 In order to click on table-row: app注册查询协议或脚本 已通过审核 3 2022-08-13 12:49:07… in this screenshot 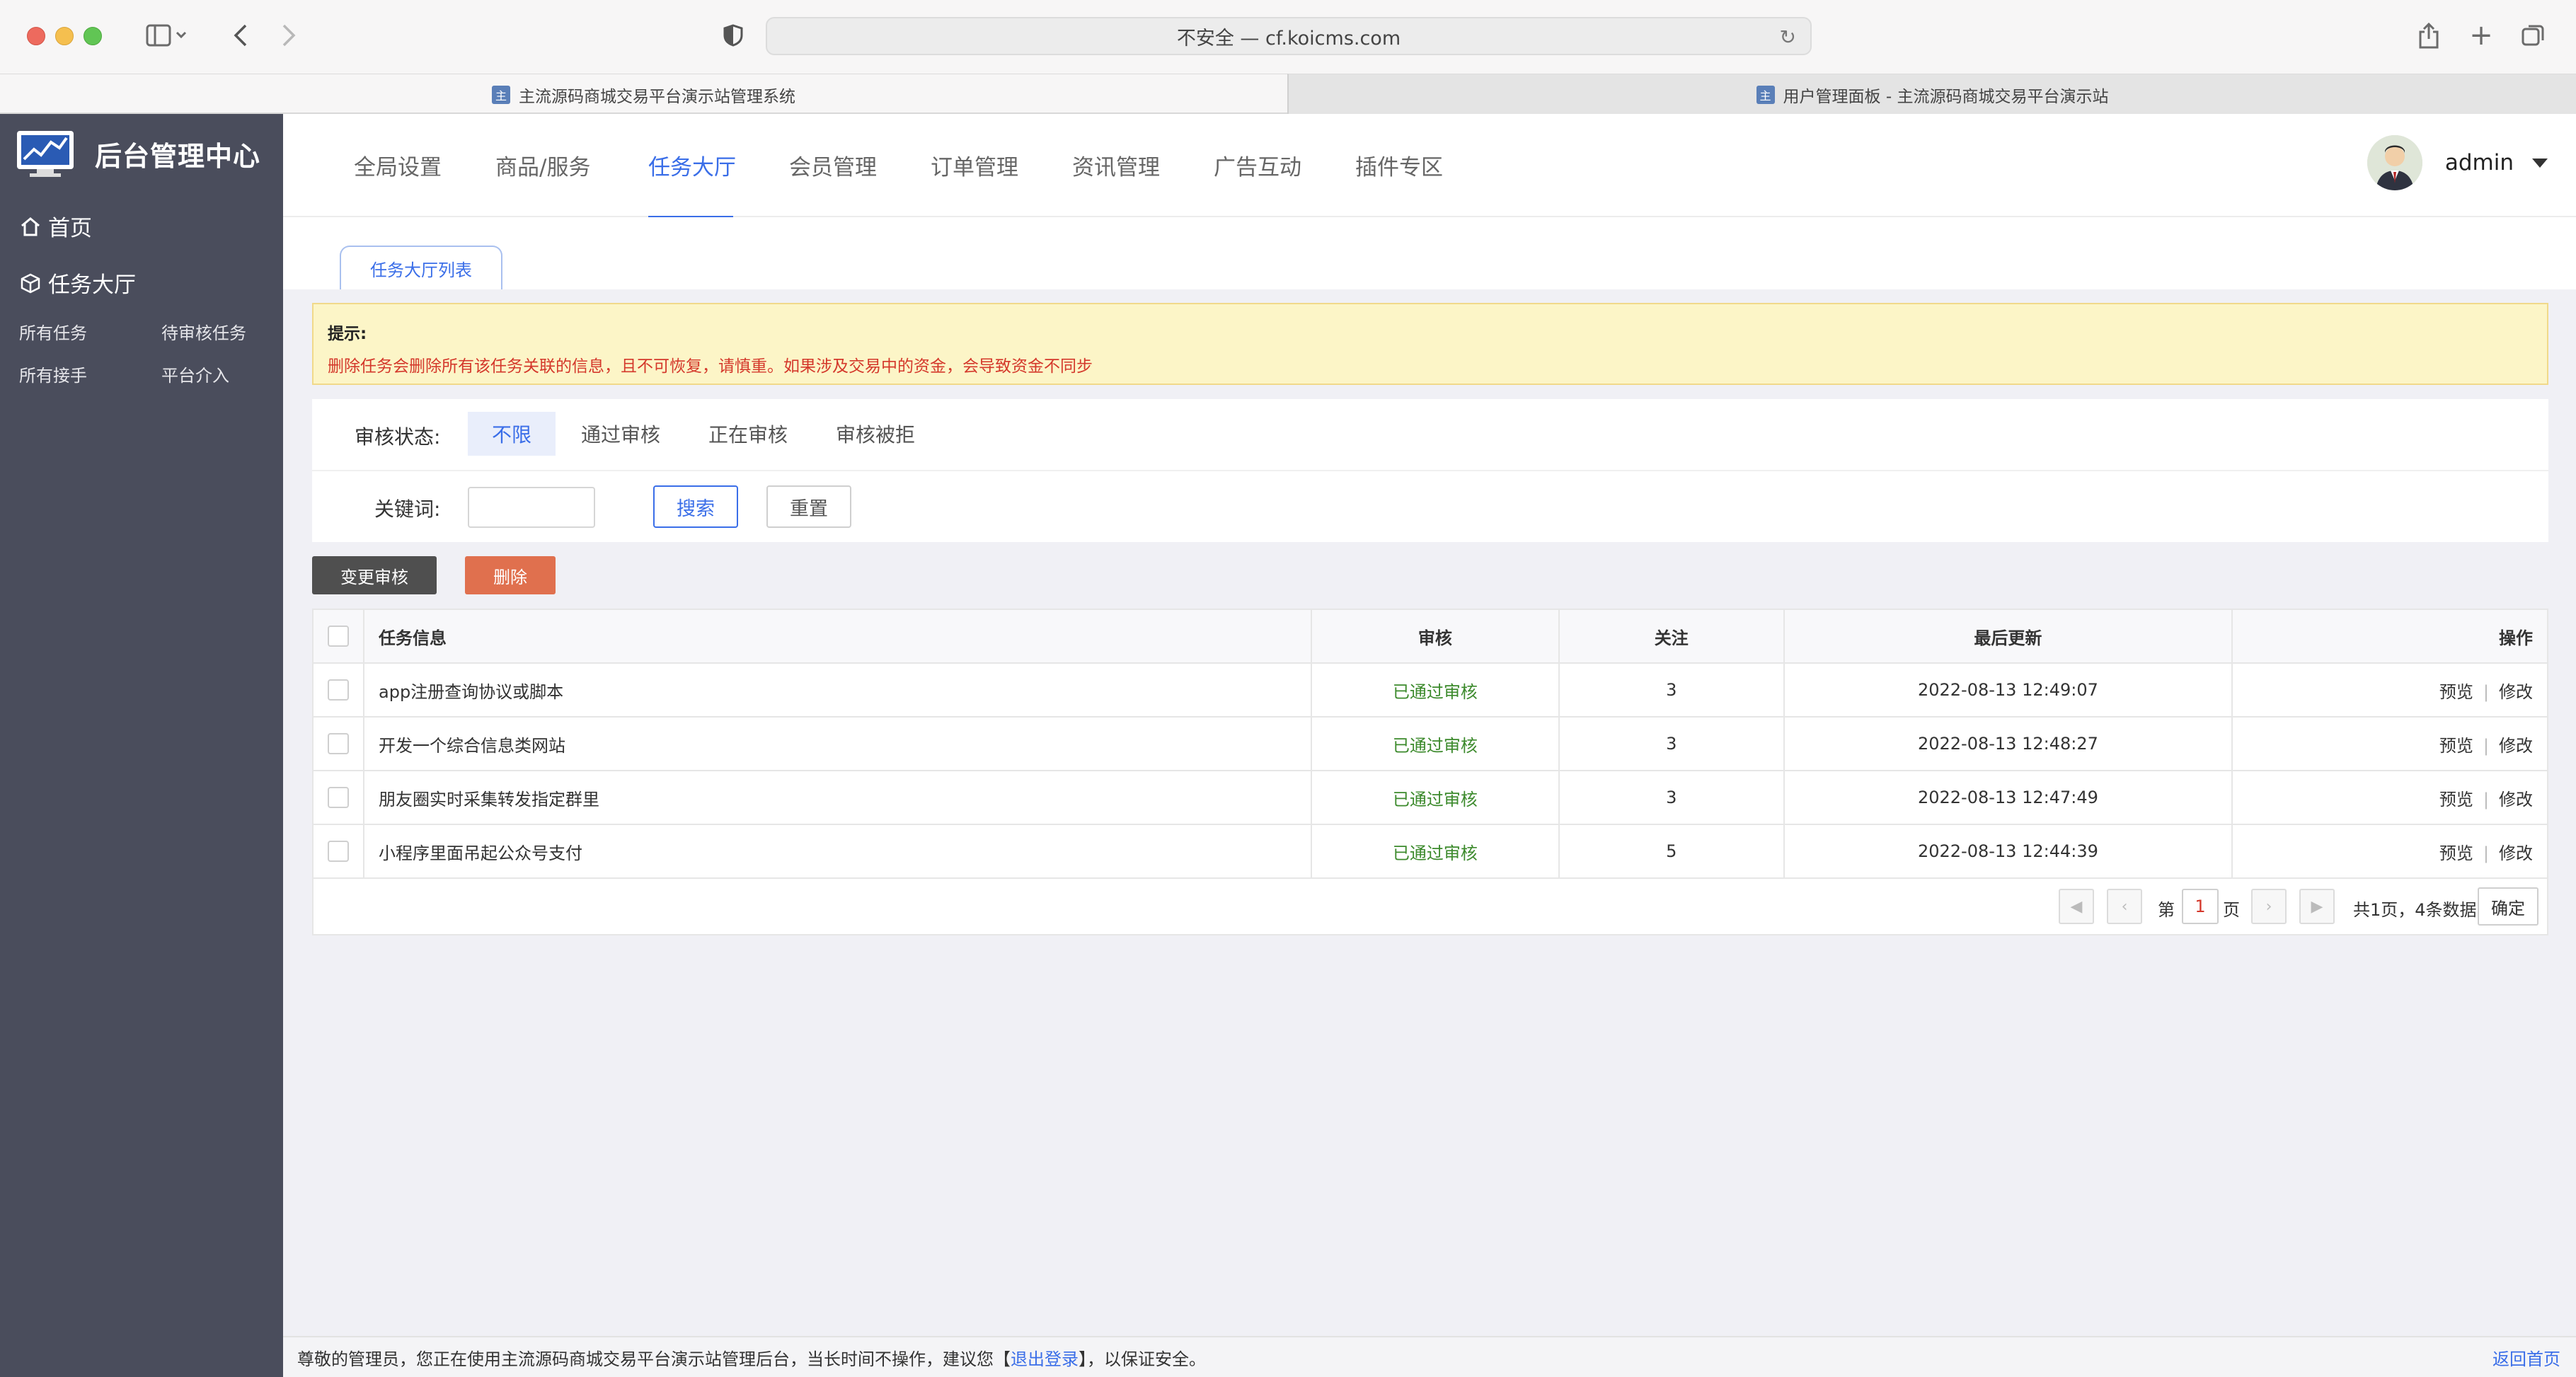, I will do `click(1430, 690)`.